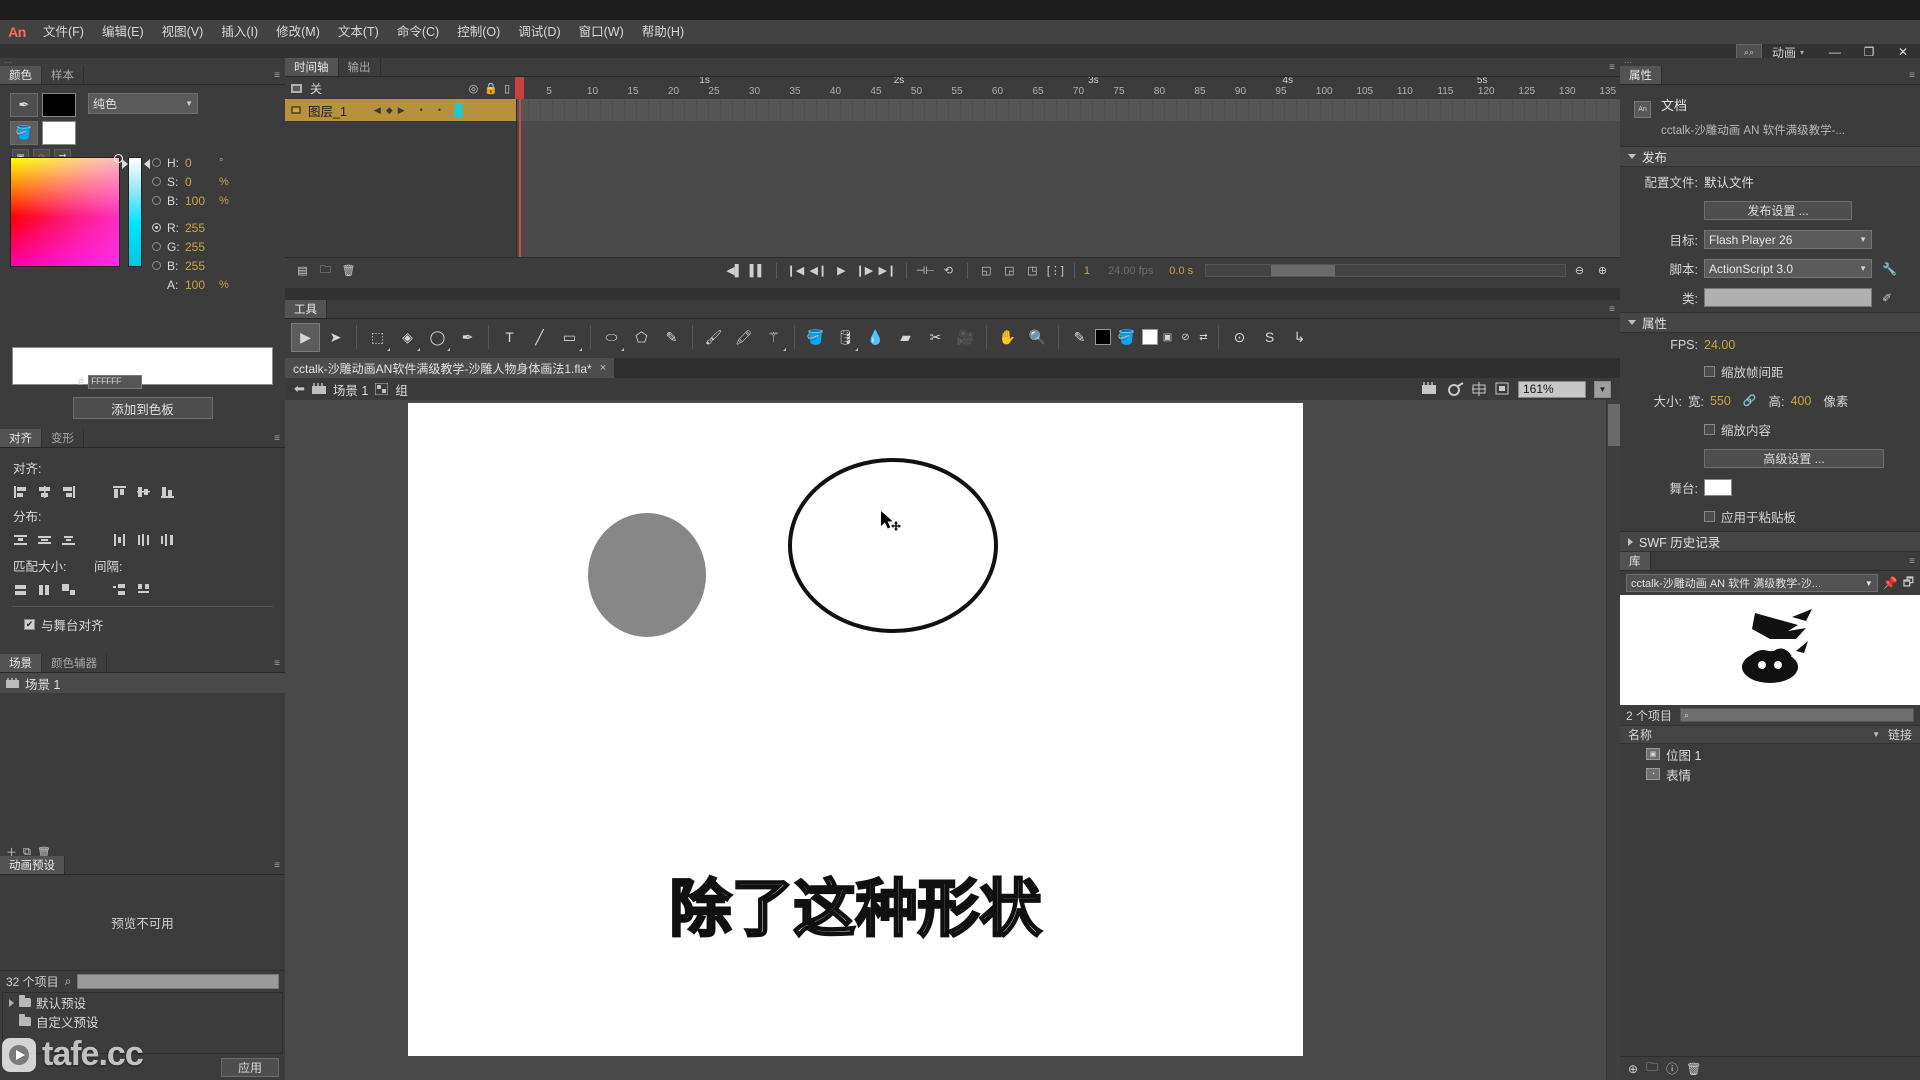  What do you see at coordinates (1385, 270) in the screenshot?
I see `timeline-scrollbar` at bounding box center [1385, 270].